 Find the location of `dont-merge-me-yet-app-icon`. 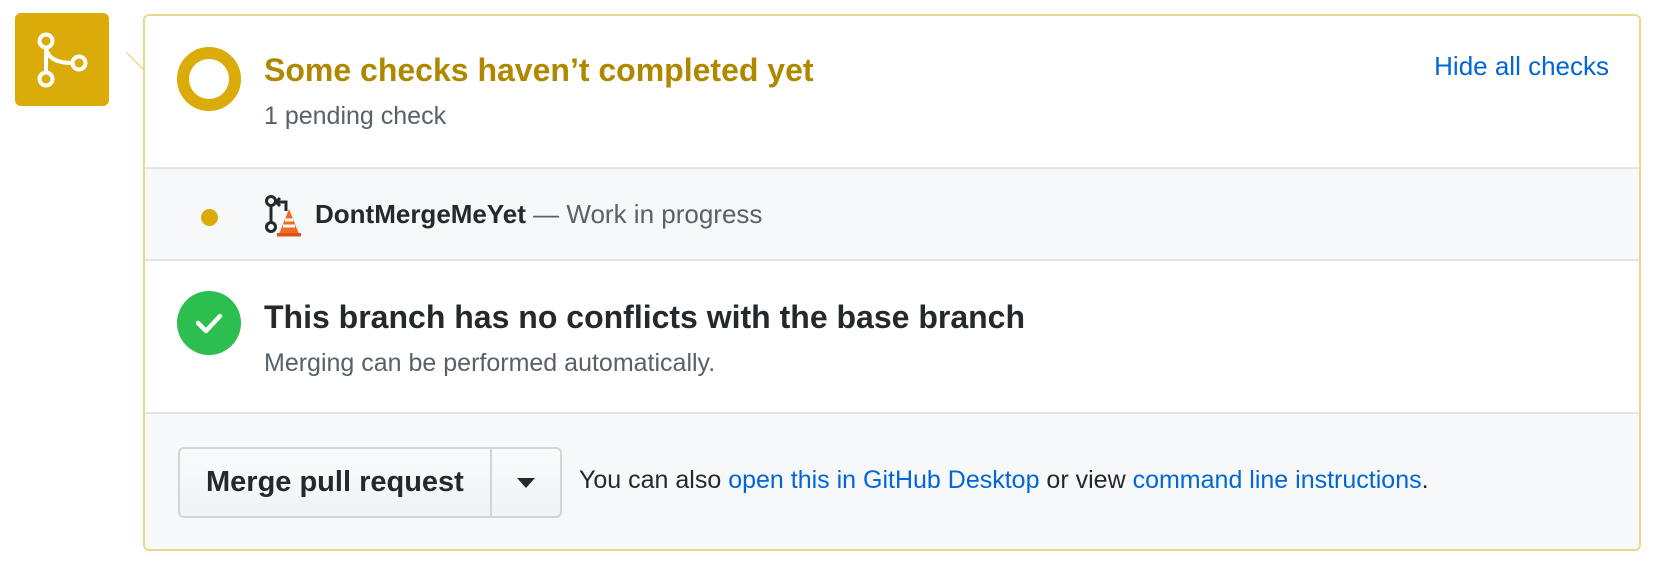

dont-merge-me-yet-app-icon is located at coordinates (283, 216).